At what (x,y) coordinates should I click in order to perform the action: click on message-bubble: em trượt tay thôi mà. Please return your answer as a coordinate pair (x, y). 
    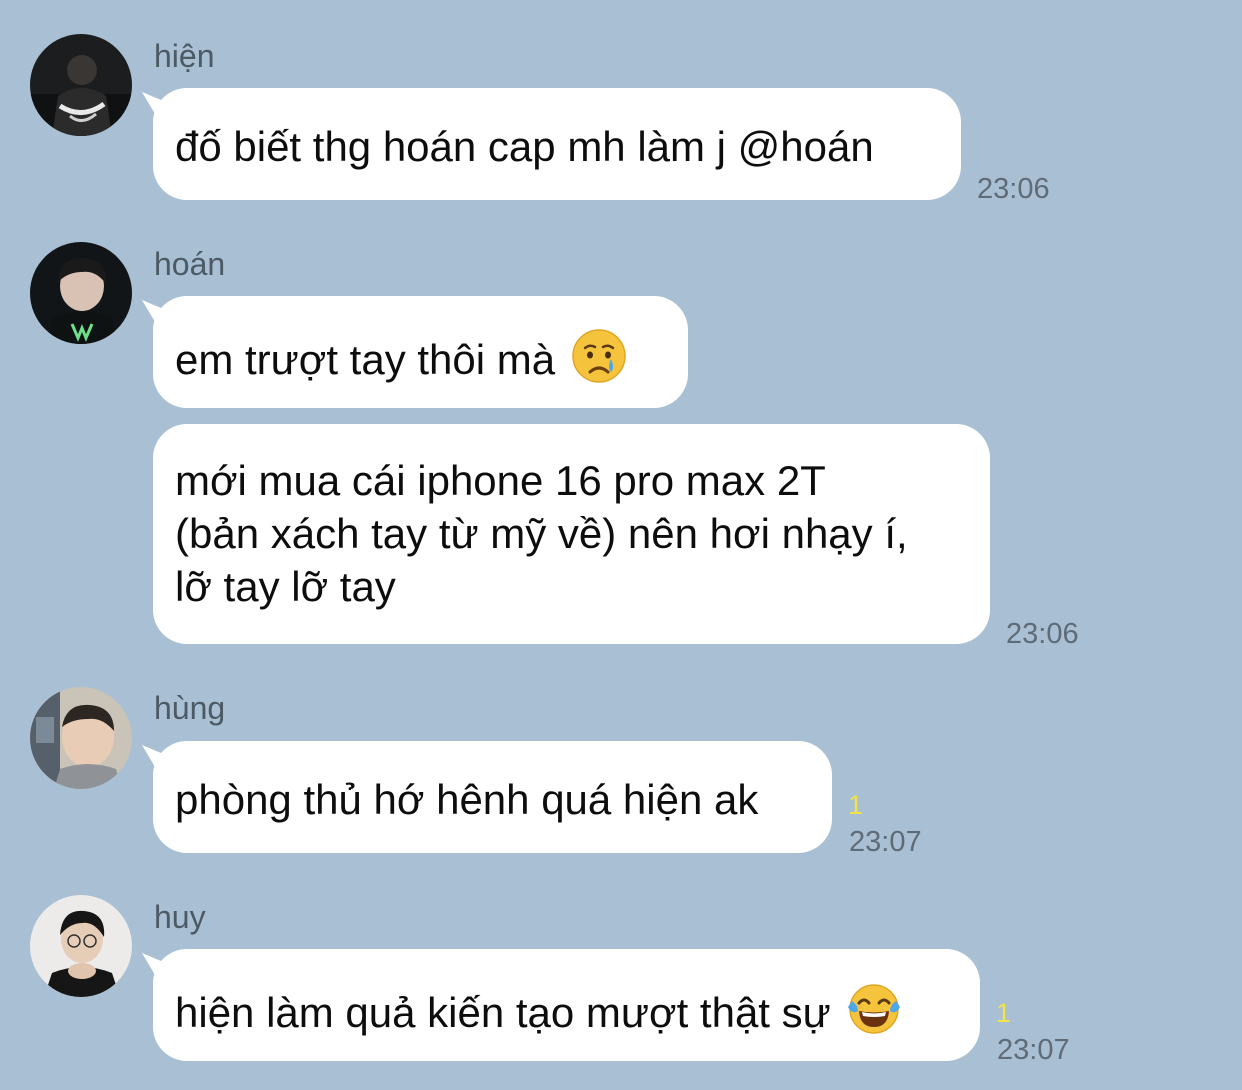
    Looking at the image, I should click on (420, 352).